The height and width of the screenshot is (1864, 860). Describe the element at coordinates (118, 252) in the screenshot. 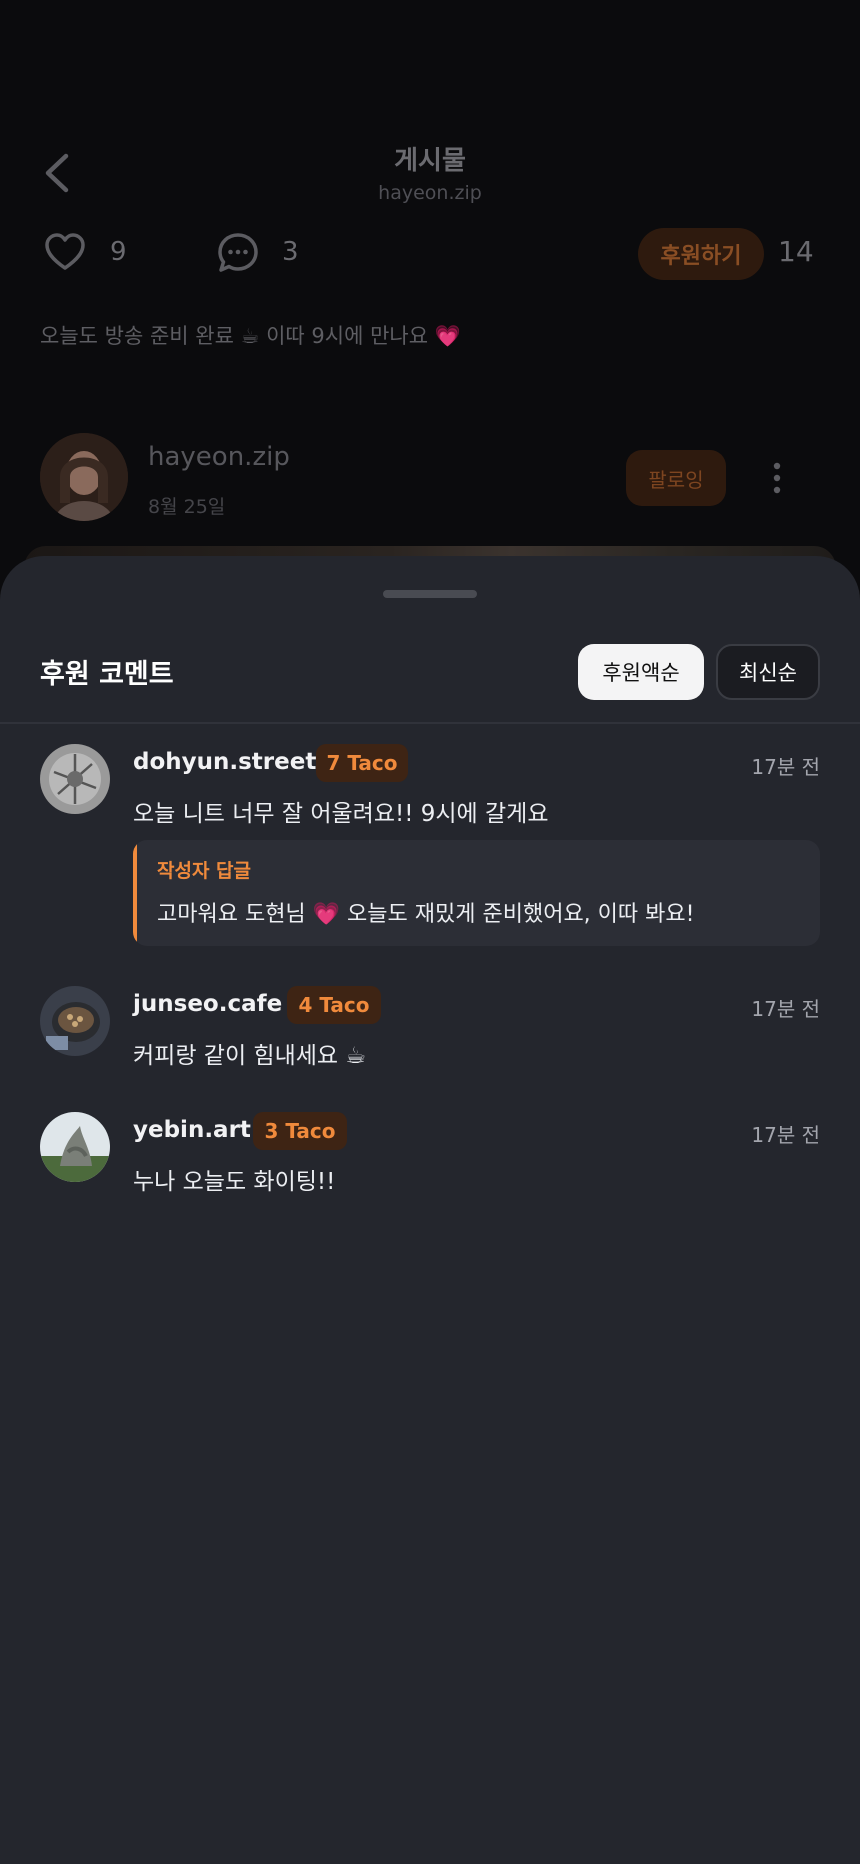

I see `like-count: 9` at that location.